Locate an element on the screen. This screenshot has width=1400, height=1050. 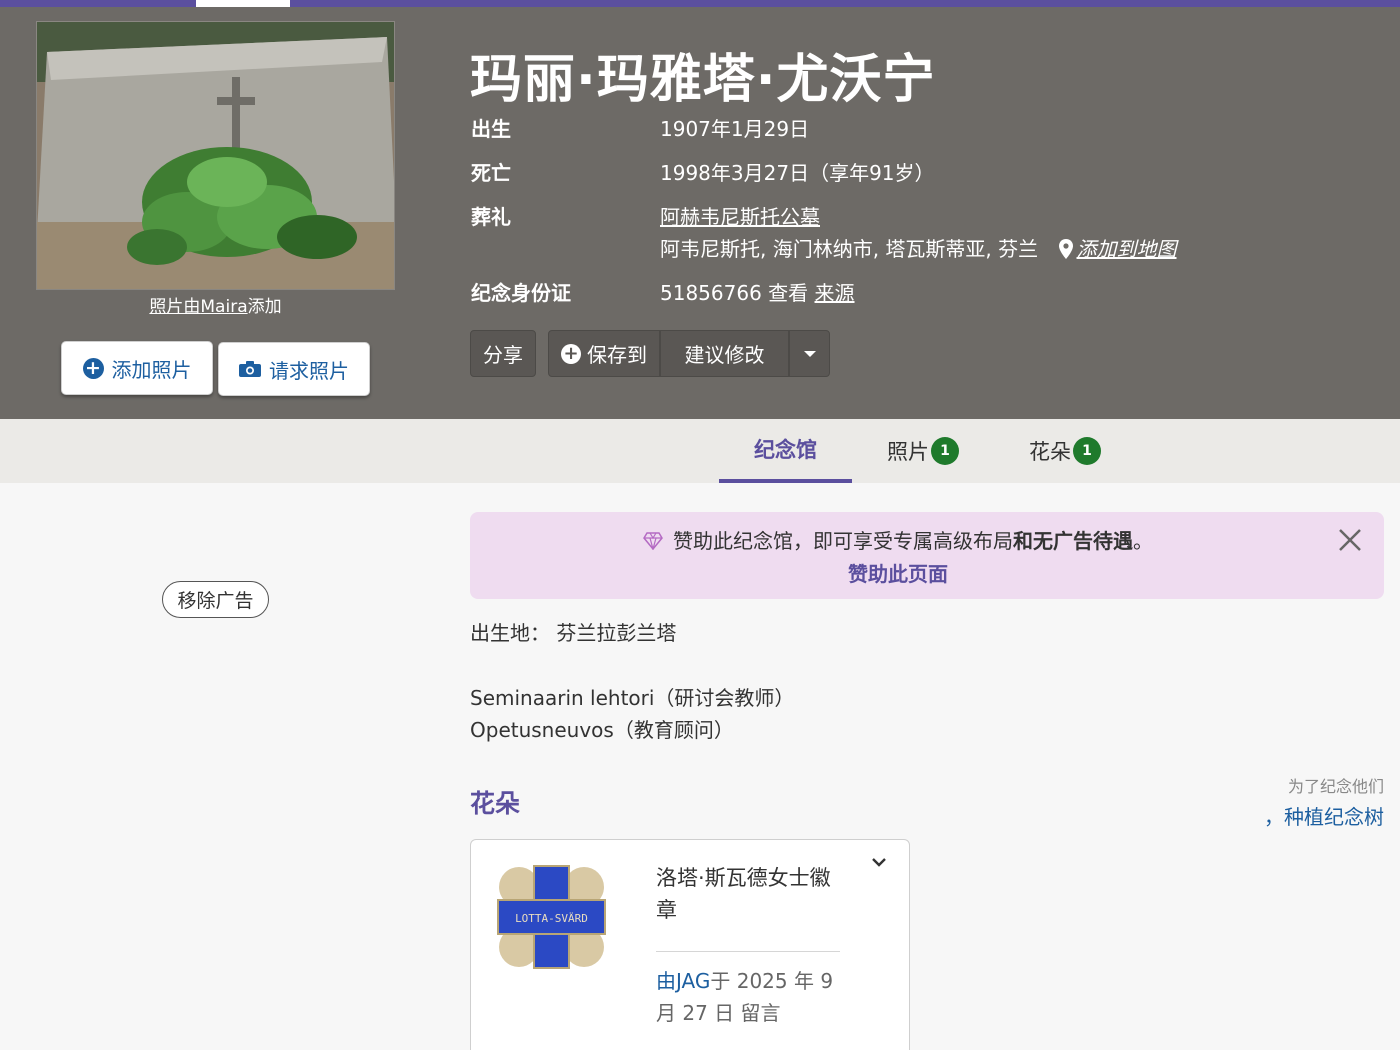
share-button: 分享 is located at coordinates (503, 353).